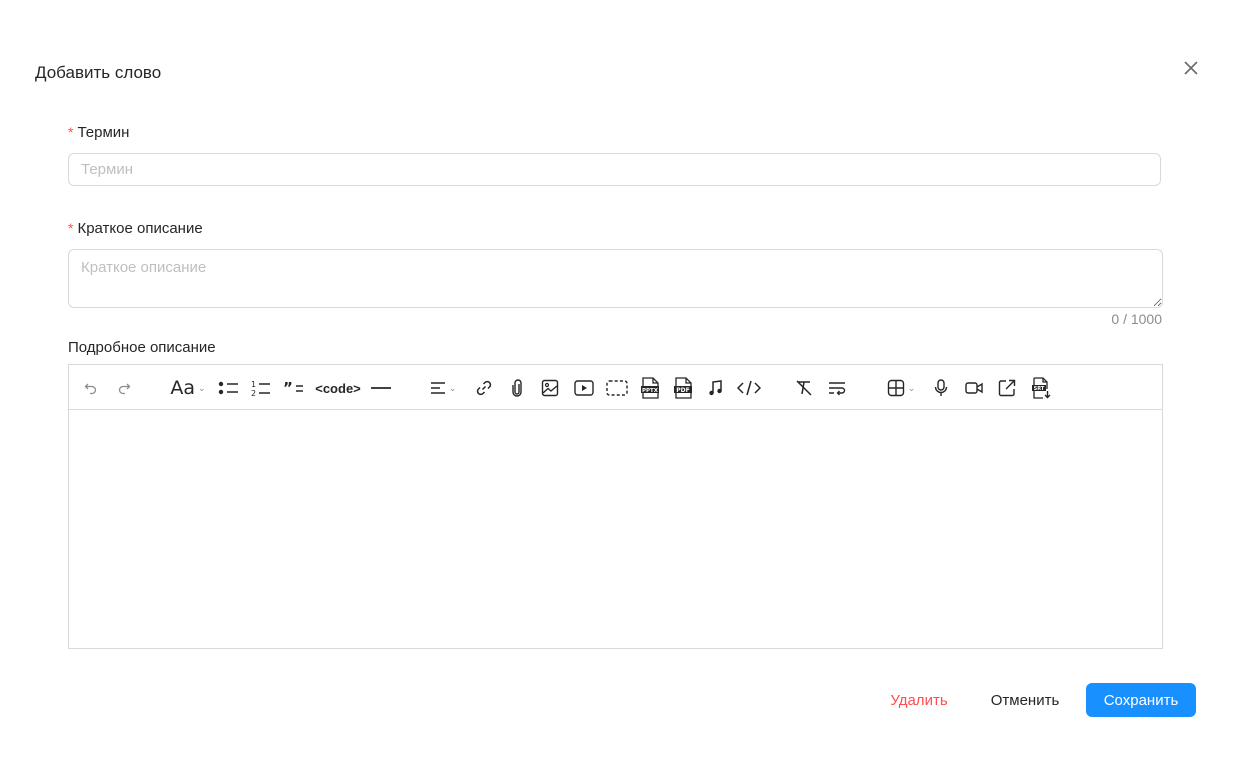  I want to click on text-wrap-button, so click(837, 388).